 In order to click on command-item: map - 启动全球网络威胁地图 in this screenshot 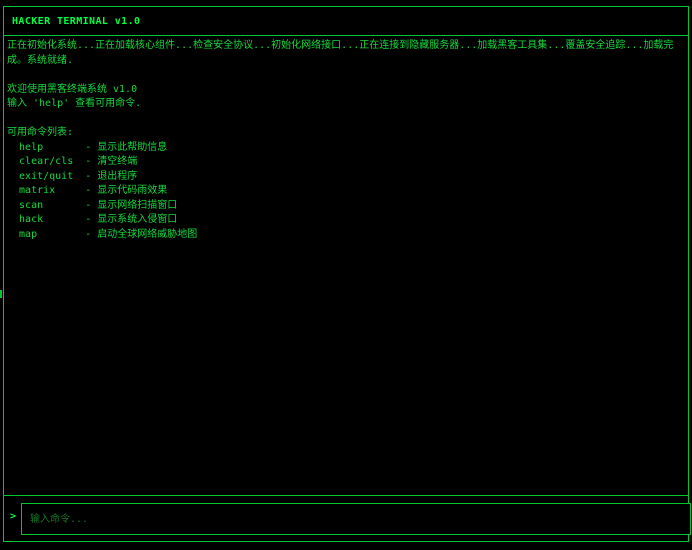, I will do `click(102, 234)`.